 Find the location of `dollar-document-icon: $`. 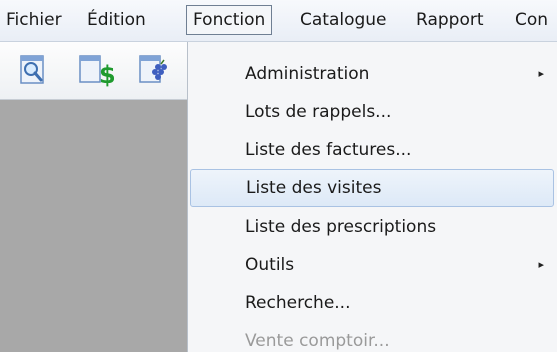

dollar-document-icon: $ is located at coordinates (96, 71).